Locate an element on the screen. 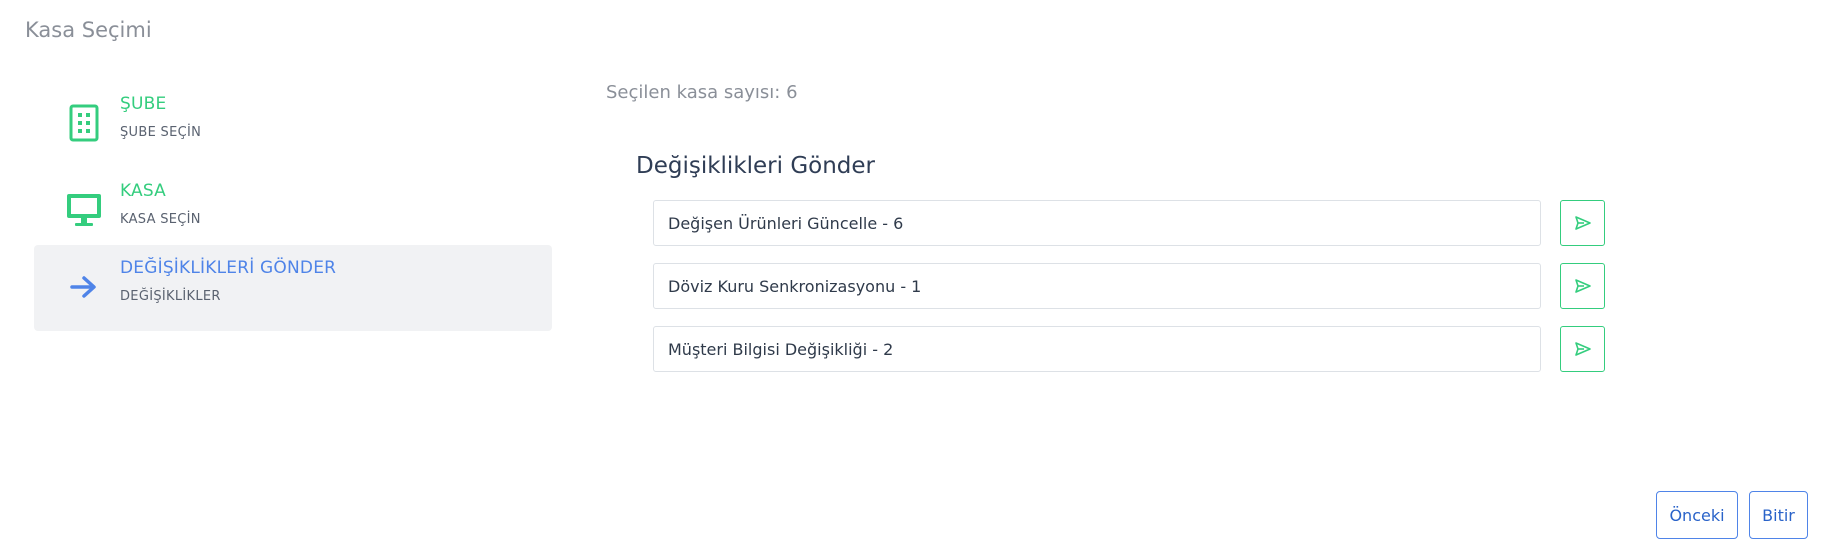  change-label-box: Döviz Kuru Senkronizasyonu - 1 is located at coordinates (1097, 286).